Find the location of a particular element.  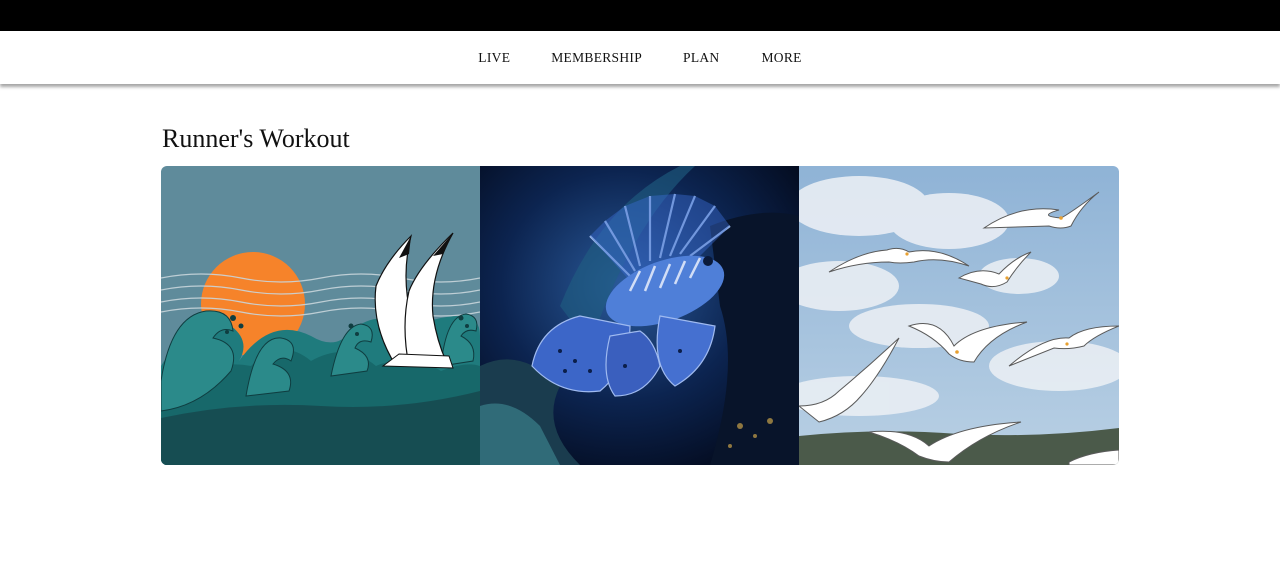

gallery-image-waves-illustration is located at coordinates (320, 315).